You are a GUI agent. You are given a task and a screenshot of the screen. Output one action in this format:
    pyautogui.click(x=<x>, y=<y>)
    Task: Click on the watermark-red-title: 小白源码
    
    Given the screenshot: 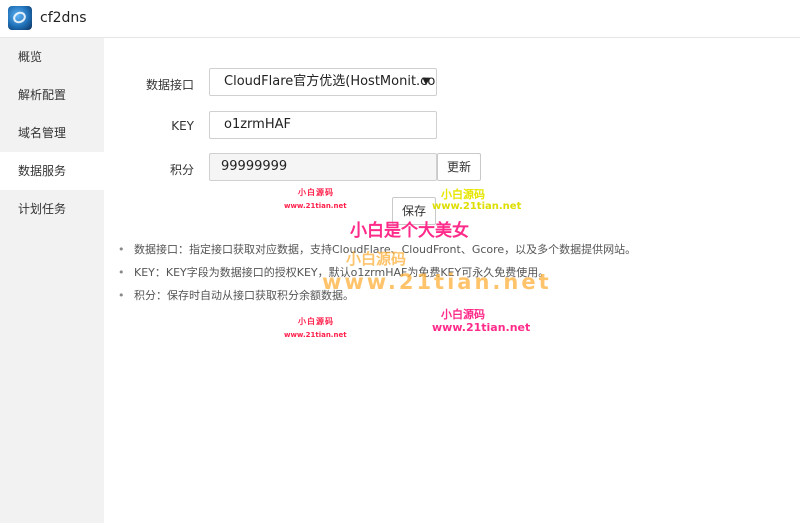 What is the action you would take?
    pyautogui.click(x=316, y=192)
    